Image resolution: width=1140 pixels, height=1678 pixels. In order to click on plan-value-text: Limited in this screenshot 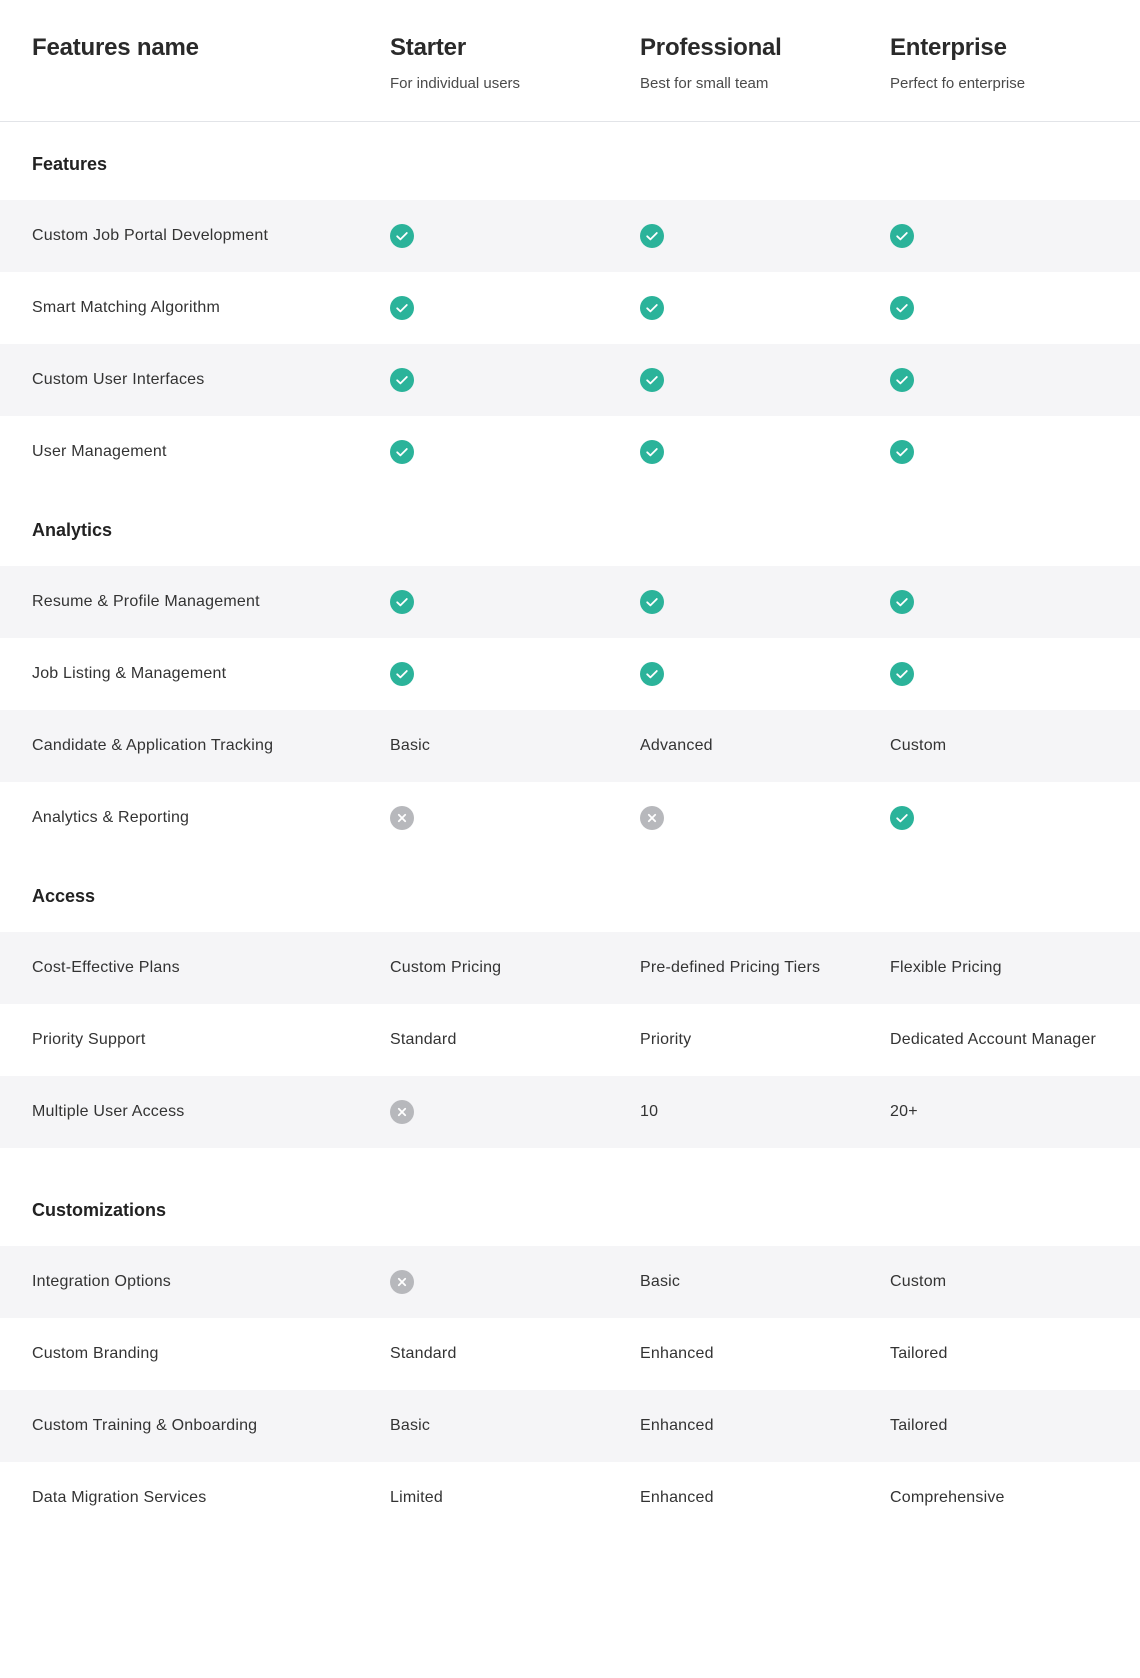, I will do `click(416, 1497)`.